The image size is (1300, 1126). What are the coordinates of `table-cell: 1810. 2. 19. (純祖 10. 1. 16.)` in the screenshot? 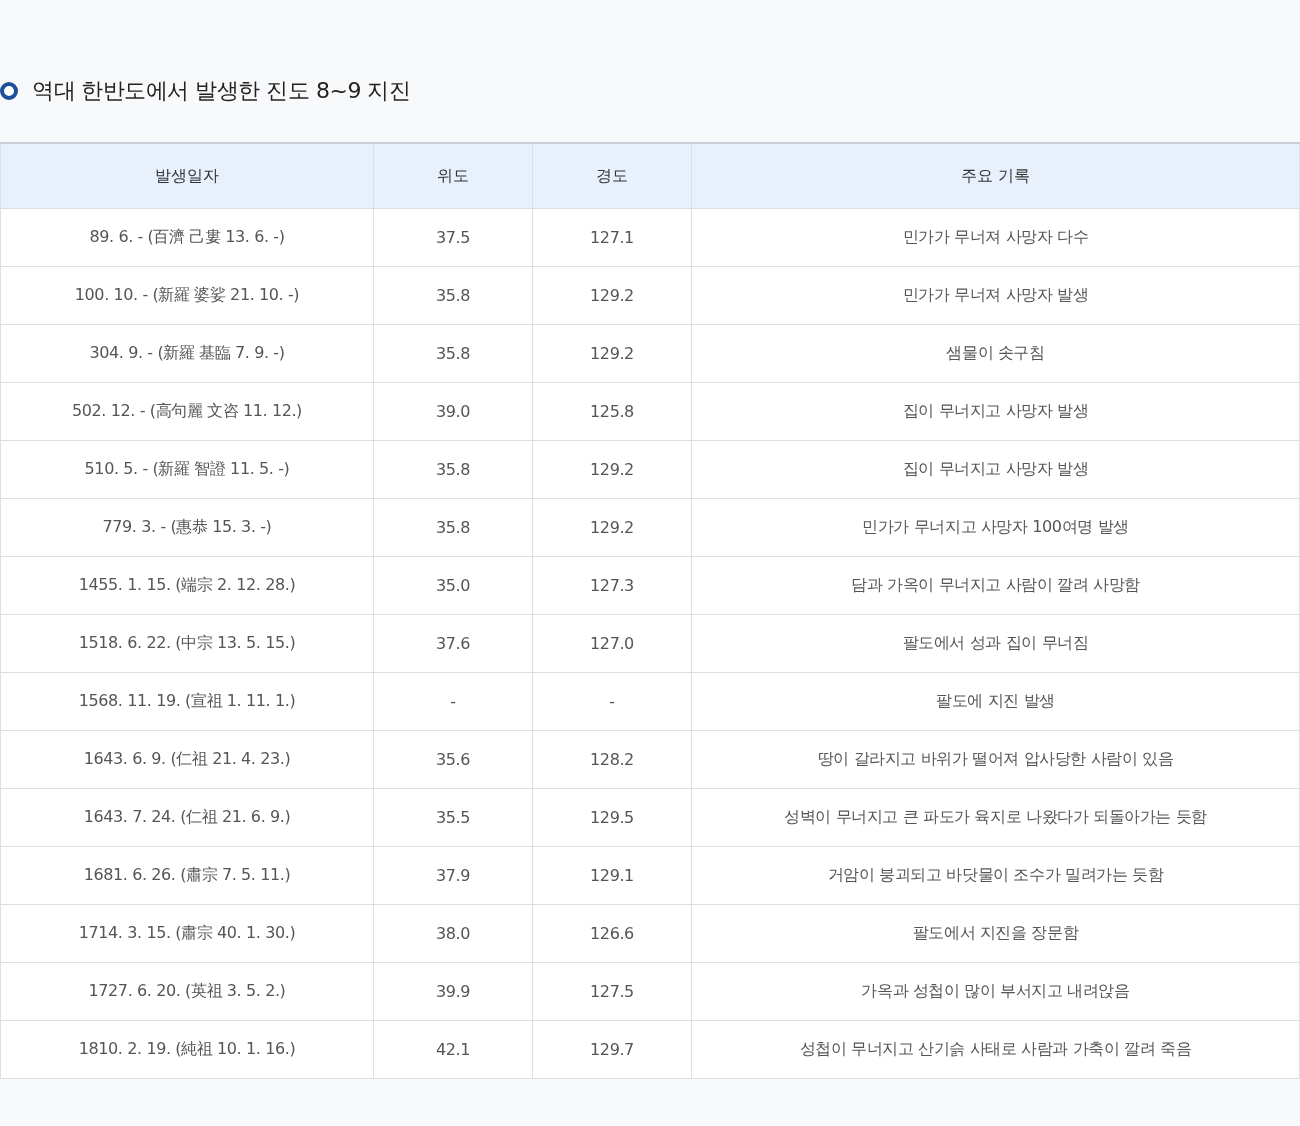 It's located at (187, 1049).